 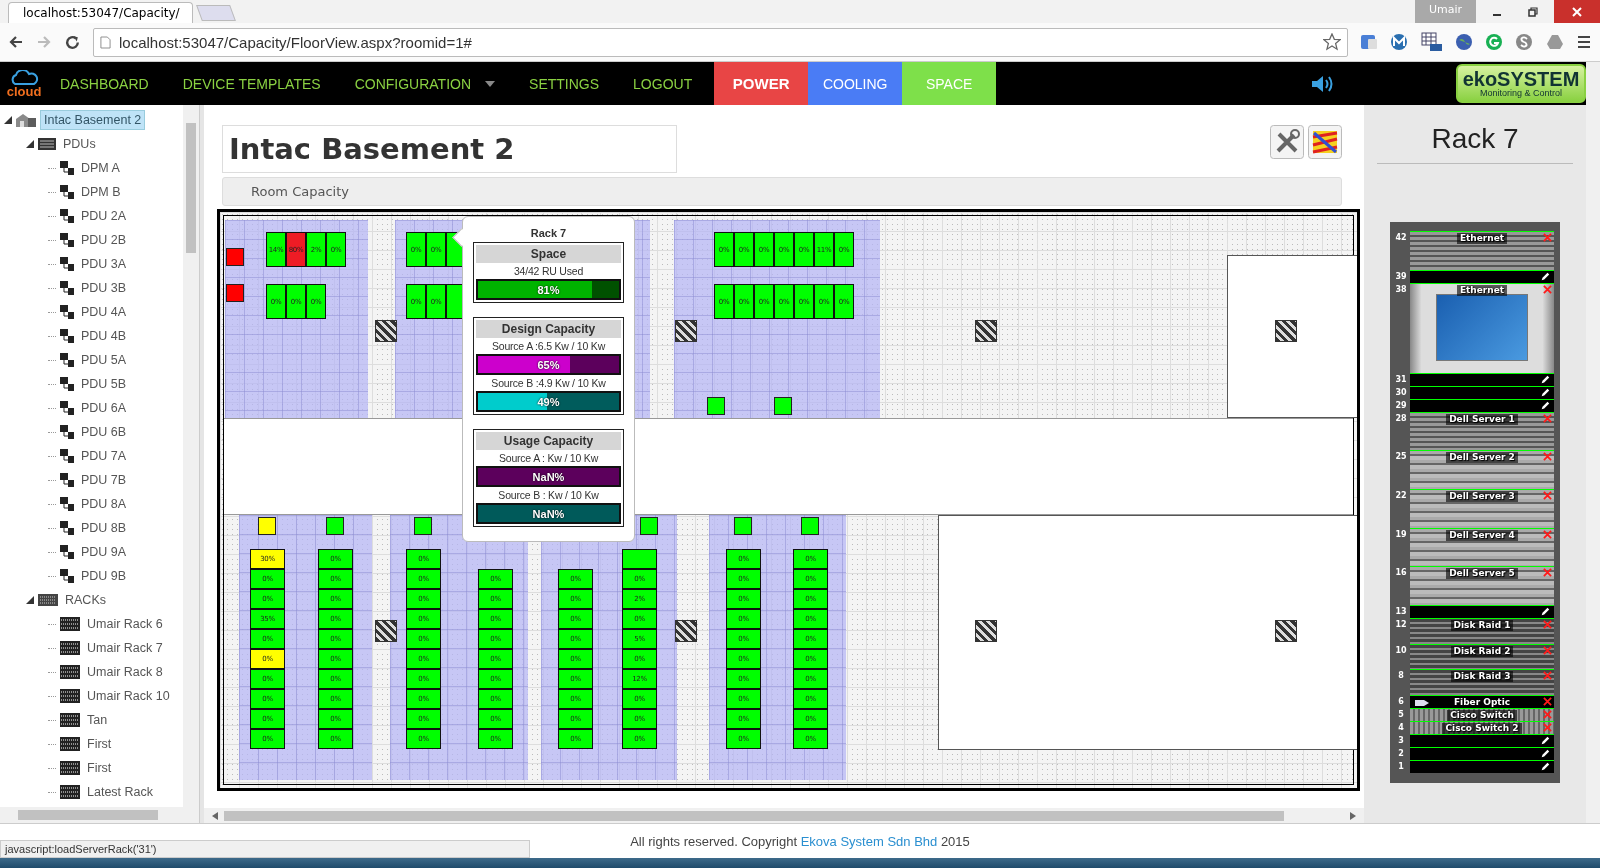 I want to click on tree-item: PDU 7B, so click(x=104, y=480).